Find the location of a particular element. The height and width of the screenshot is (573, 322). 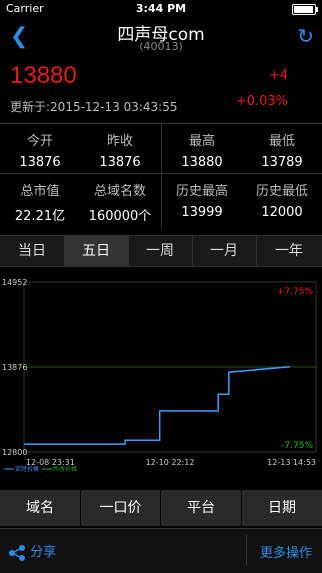

tab-today: 当日 is located at coordinates (32, 251).